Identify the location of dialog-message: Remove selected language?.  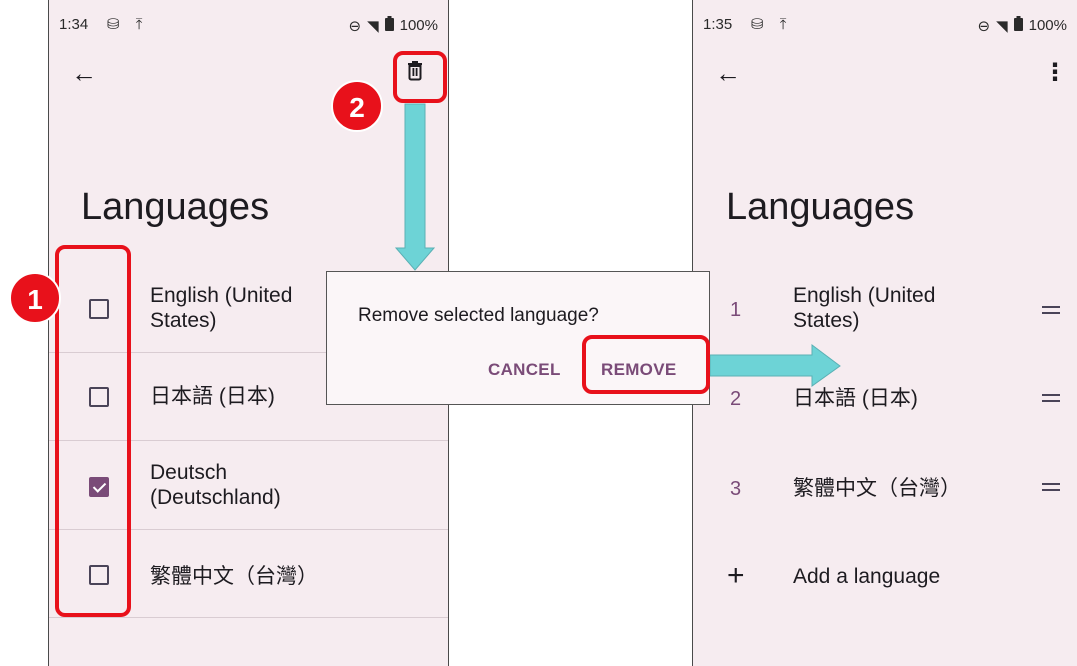
(478, 315).